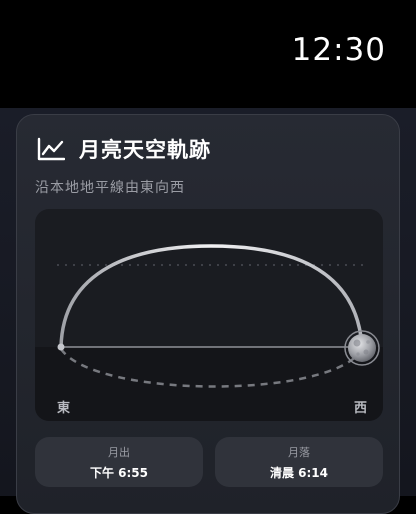 The image size is (416, 514). What do you see at coordinates (299, 472) in the screenshot?
I see `moonset-time: 清晨 6:14` at bounding box center [299, 472].